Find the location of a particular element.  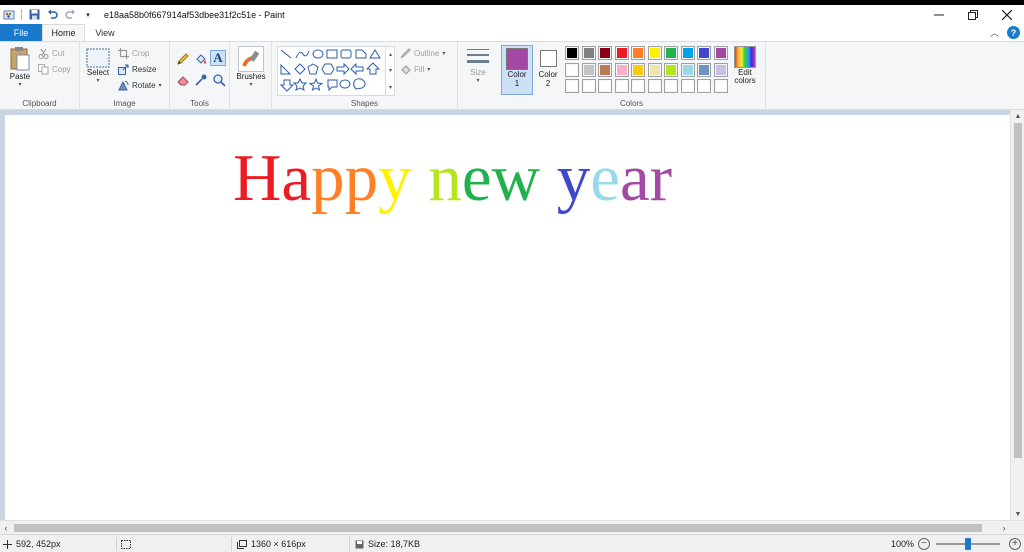

ribbon-tabs: File Home View ︿ ? is located at coordinates (512, 32).